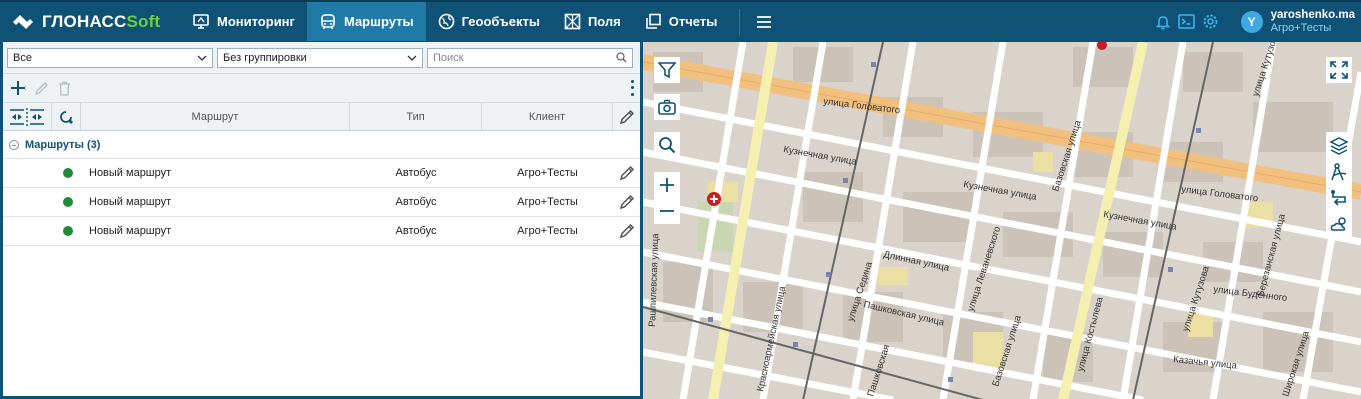 The height and width of the screenshot is (399, 1361). I want to click on trash-icon, so click(64, 88).